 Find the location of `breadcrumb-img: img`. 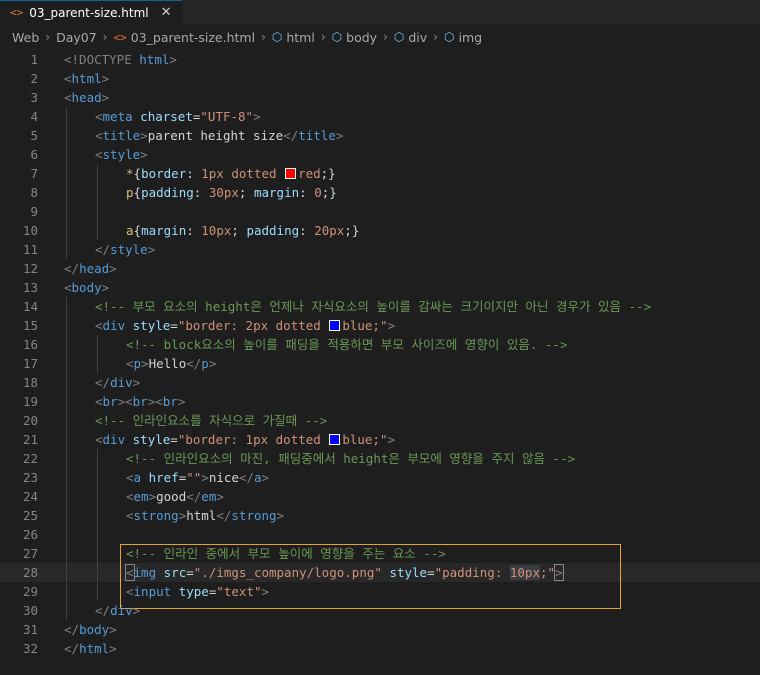

breadcrumb-img: img is located at coordinates (470, 37).